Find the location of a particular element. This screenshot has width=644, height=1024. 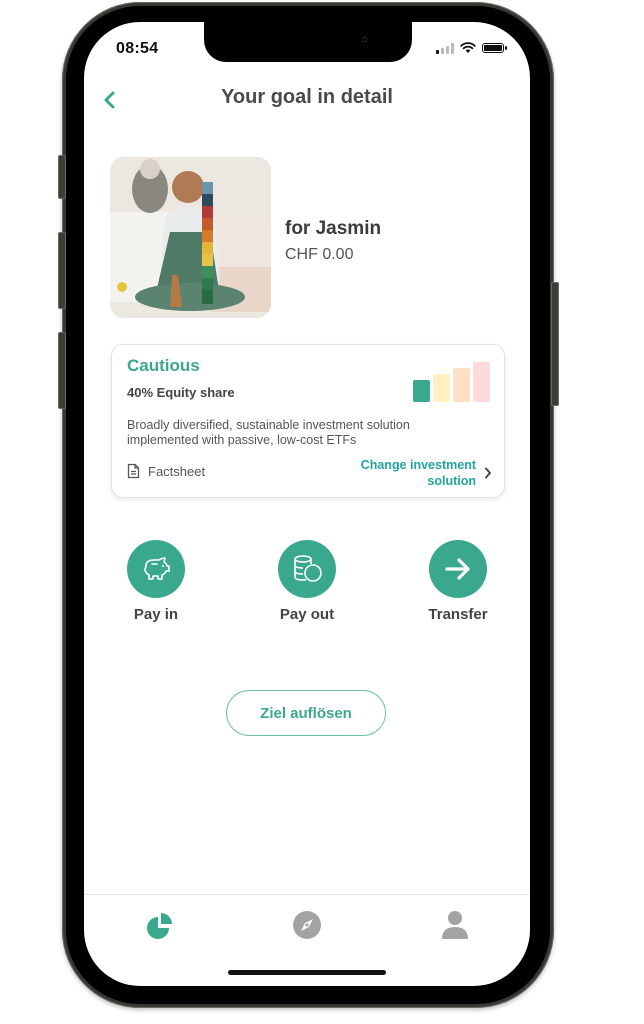

tab-explore is located at coordinates (307, 925).